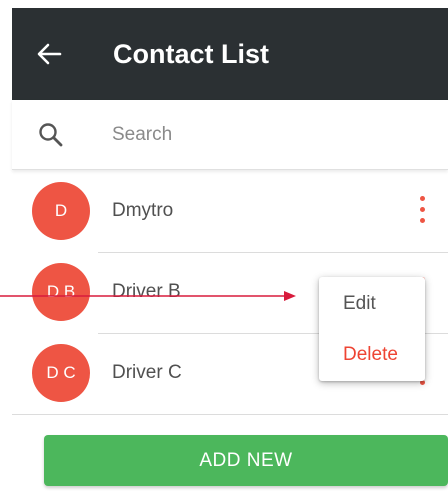 Image resolution: width=448 pixels, height=497 pixels. Describe the element at coordinates (422, 211) in the screenshot. I see `more-vert-icon` at that location.